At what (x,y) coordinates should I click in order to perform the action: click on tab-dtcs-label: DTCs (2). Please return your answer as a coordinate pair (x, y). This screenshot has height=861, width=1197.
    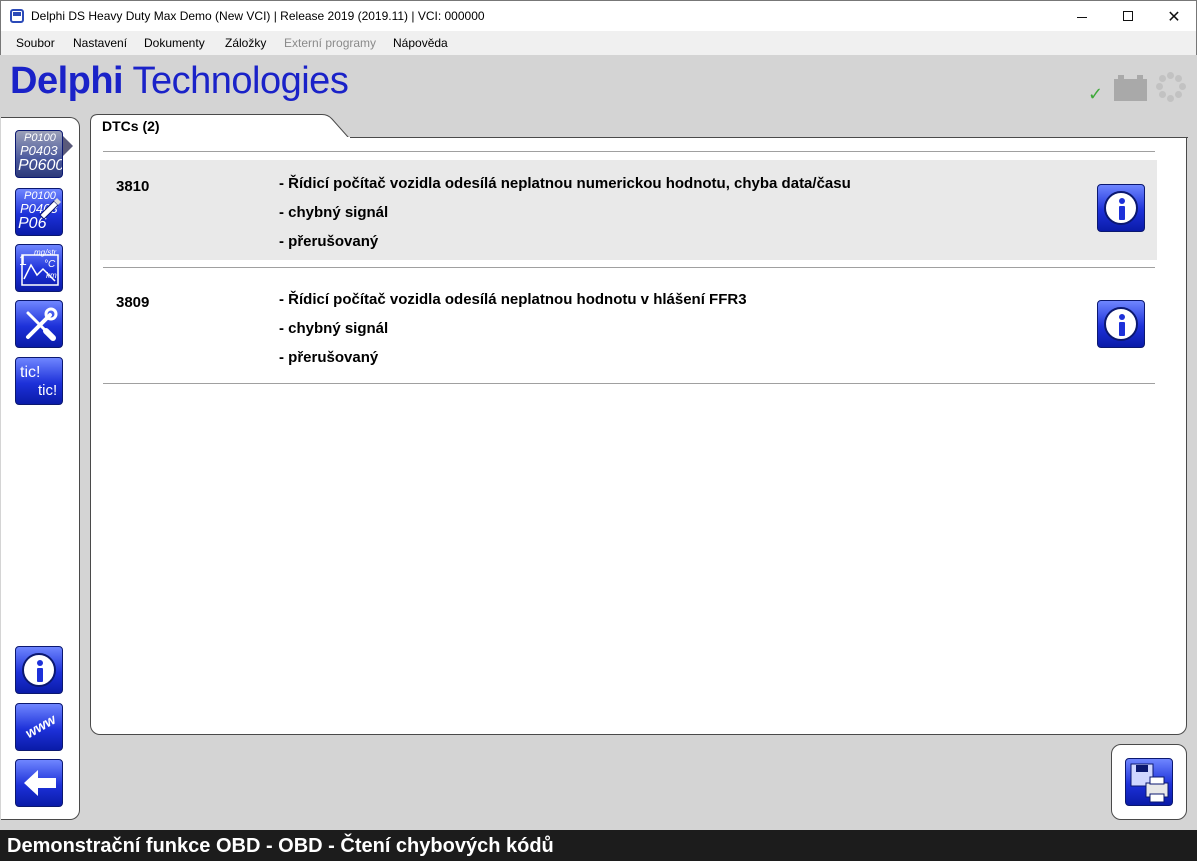
    Looking at the image, I should click on (131, 126).